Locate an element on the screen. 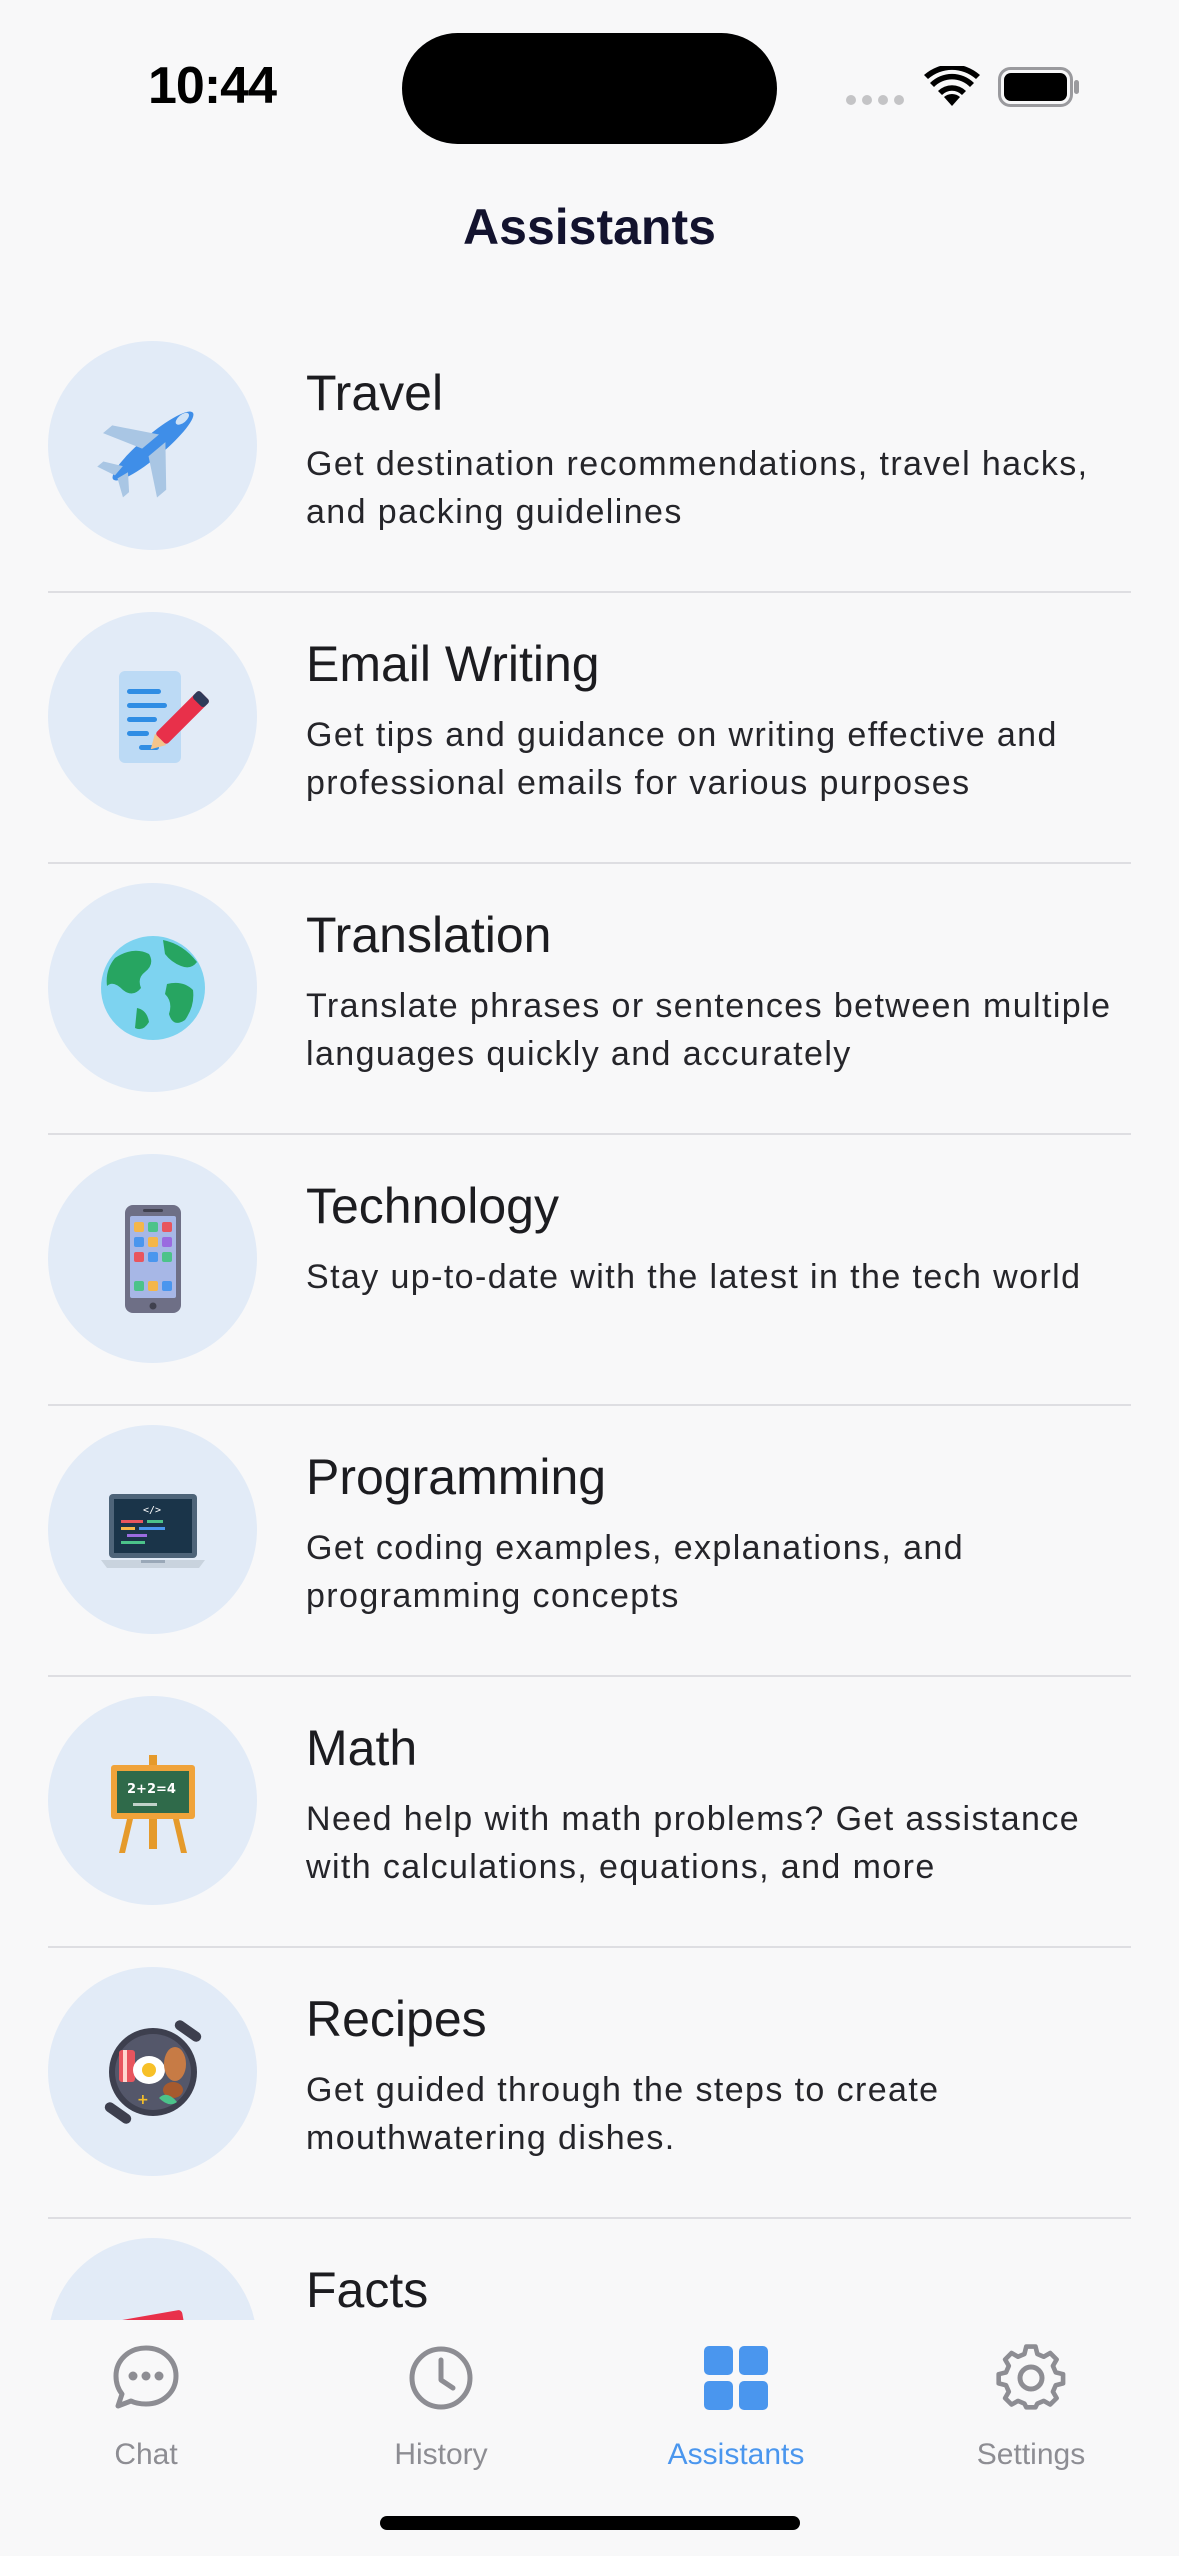  home-indicator is located at coordinates (590, 2523).